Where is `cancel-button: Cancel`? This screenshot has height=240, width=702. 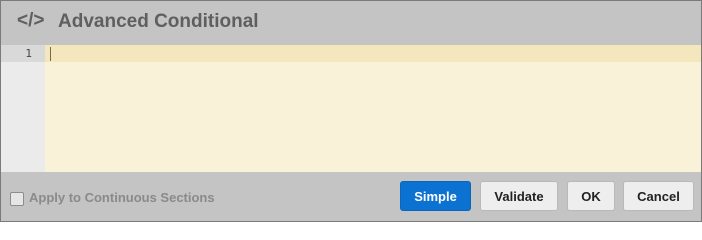
cancel-button: Cancel is located at coordinates (658, 196).